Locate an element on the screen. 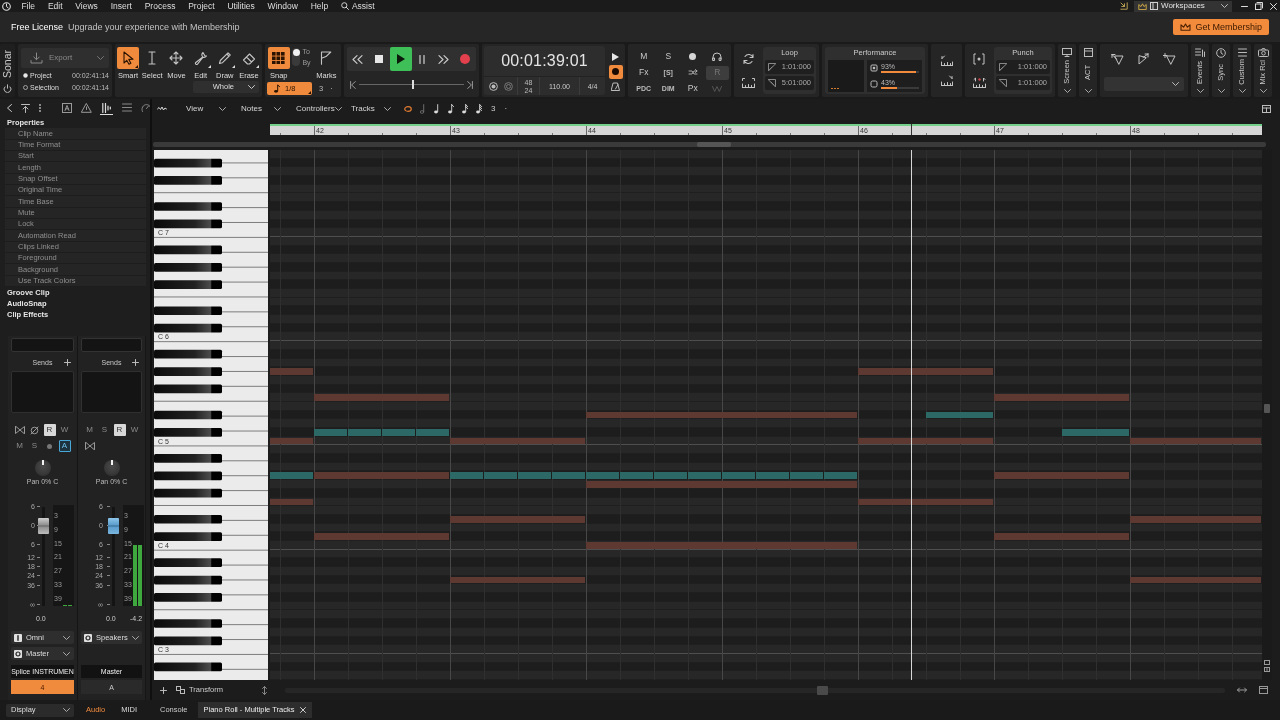 This screenshot has width=1280, height=720. quarter-note-icon is located at coordinates (437, 108).